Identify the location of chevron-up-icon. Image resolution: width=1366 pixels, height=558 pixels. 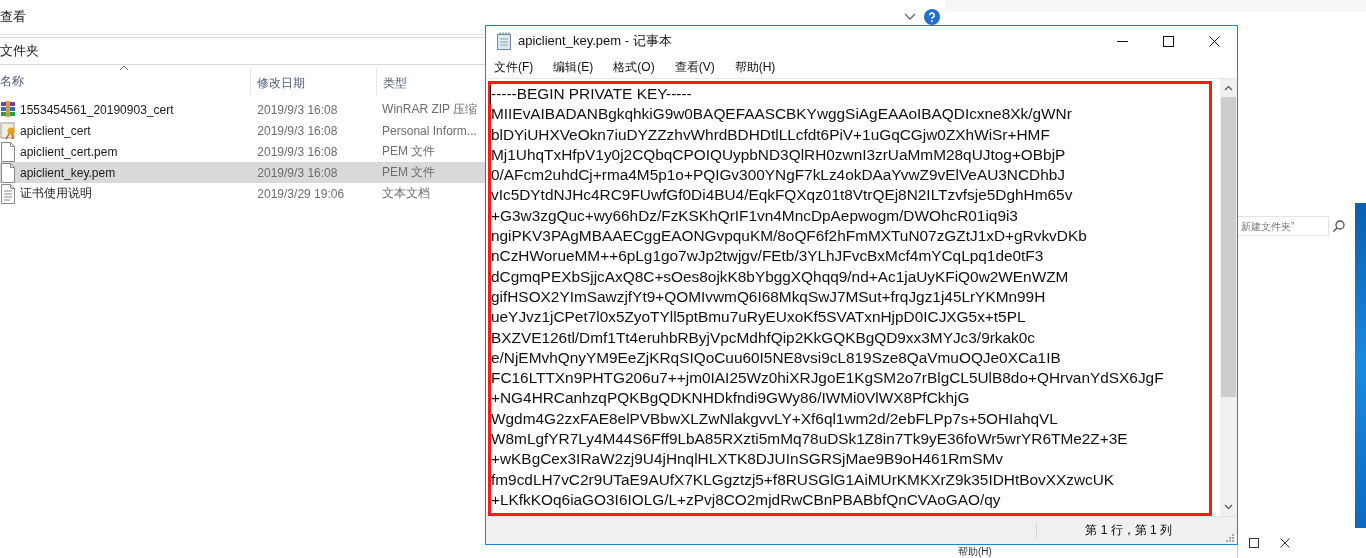
(1228, 88).